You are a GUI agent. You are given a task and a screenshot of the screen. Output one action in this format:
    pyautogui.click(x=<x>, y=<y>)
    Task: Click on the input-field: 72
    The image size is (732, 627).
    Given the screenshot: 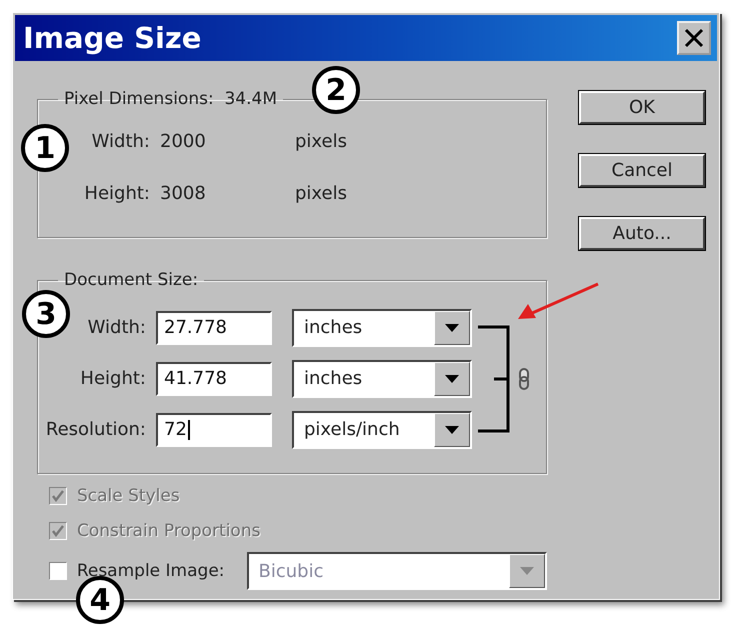 What is the action you would take?
    pyautogui.click(x=214, y=429)
    